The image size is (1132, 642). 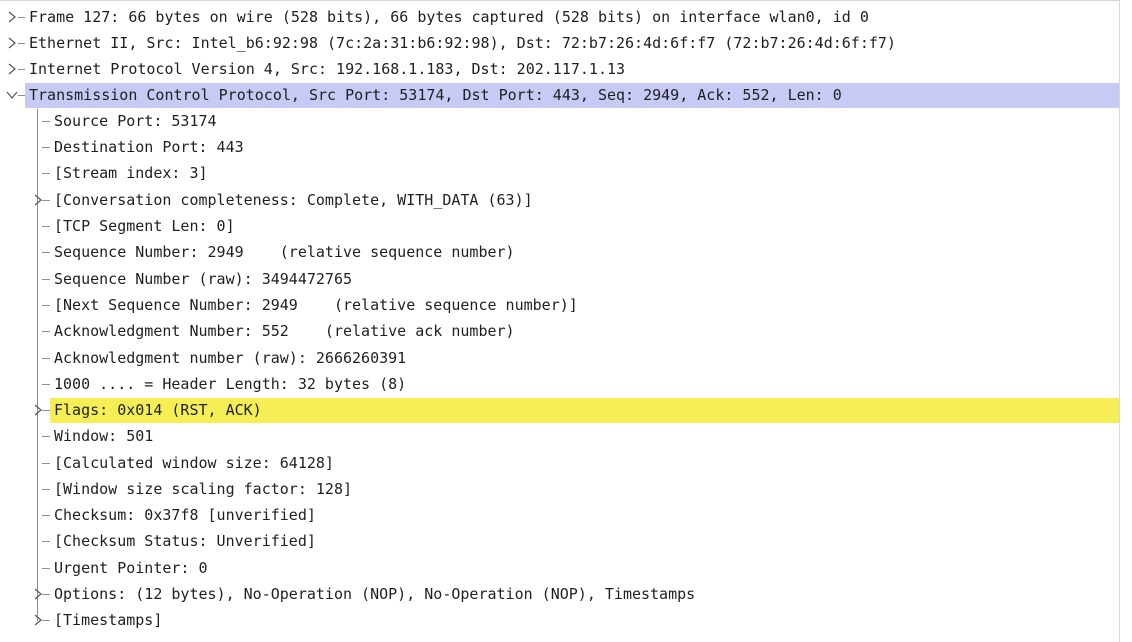 What do you see at coordinates (144, 226) in the screenshot?
I see `field-label: [TCP Segment Len: 0]` at bounding box center [144, 226].